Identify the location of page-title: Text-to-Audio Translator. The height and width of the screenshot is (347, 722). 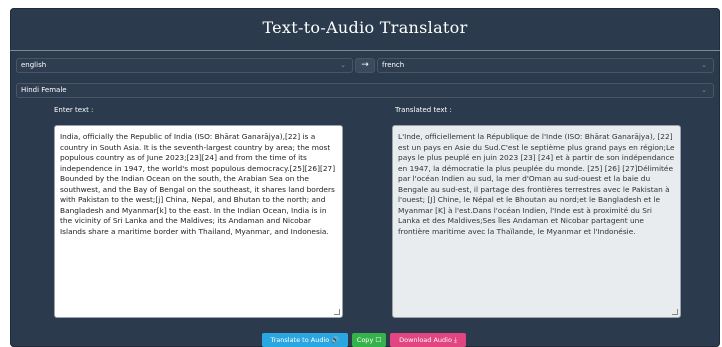
(365, 27).